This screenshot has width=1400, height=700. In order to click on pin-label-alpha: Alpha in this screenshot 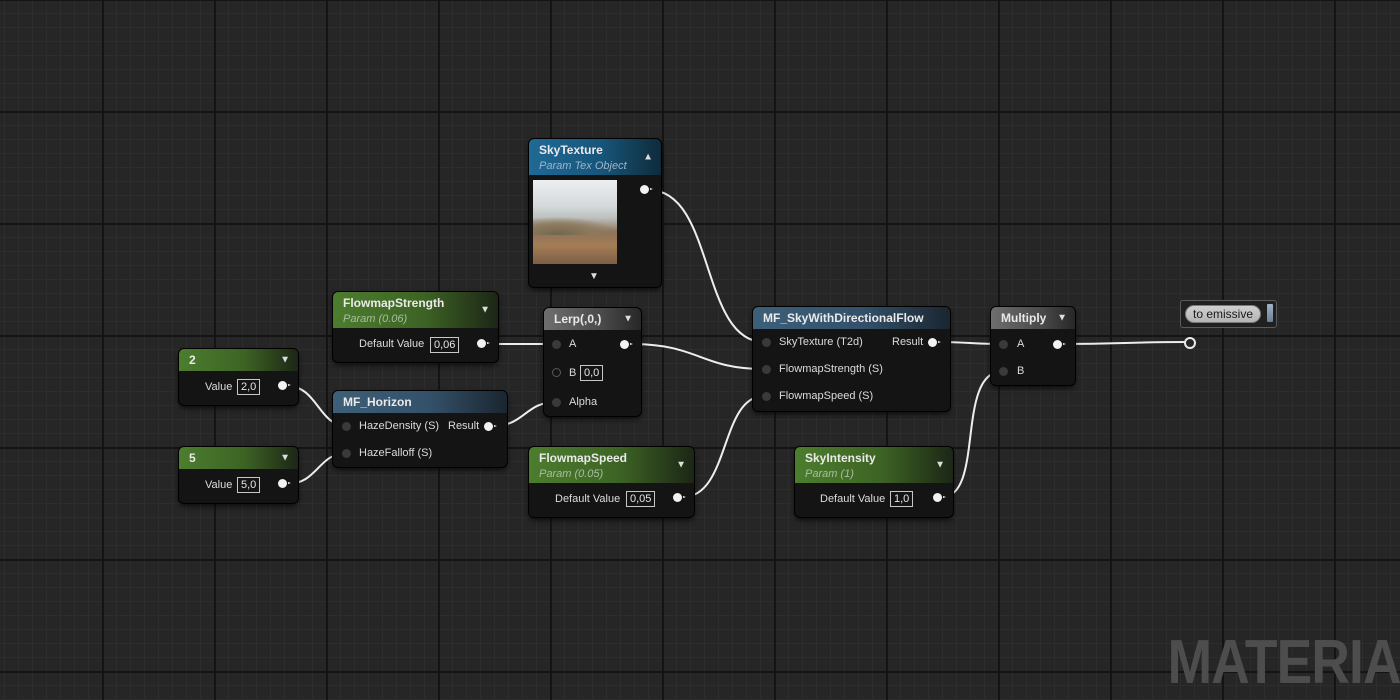, I will do `click(583, 402)`.